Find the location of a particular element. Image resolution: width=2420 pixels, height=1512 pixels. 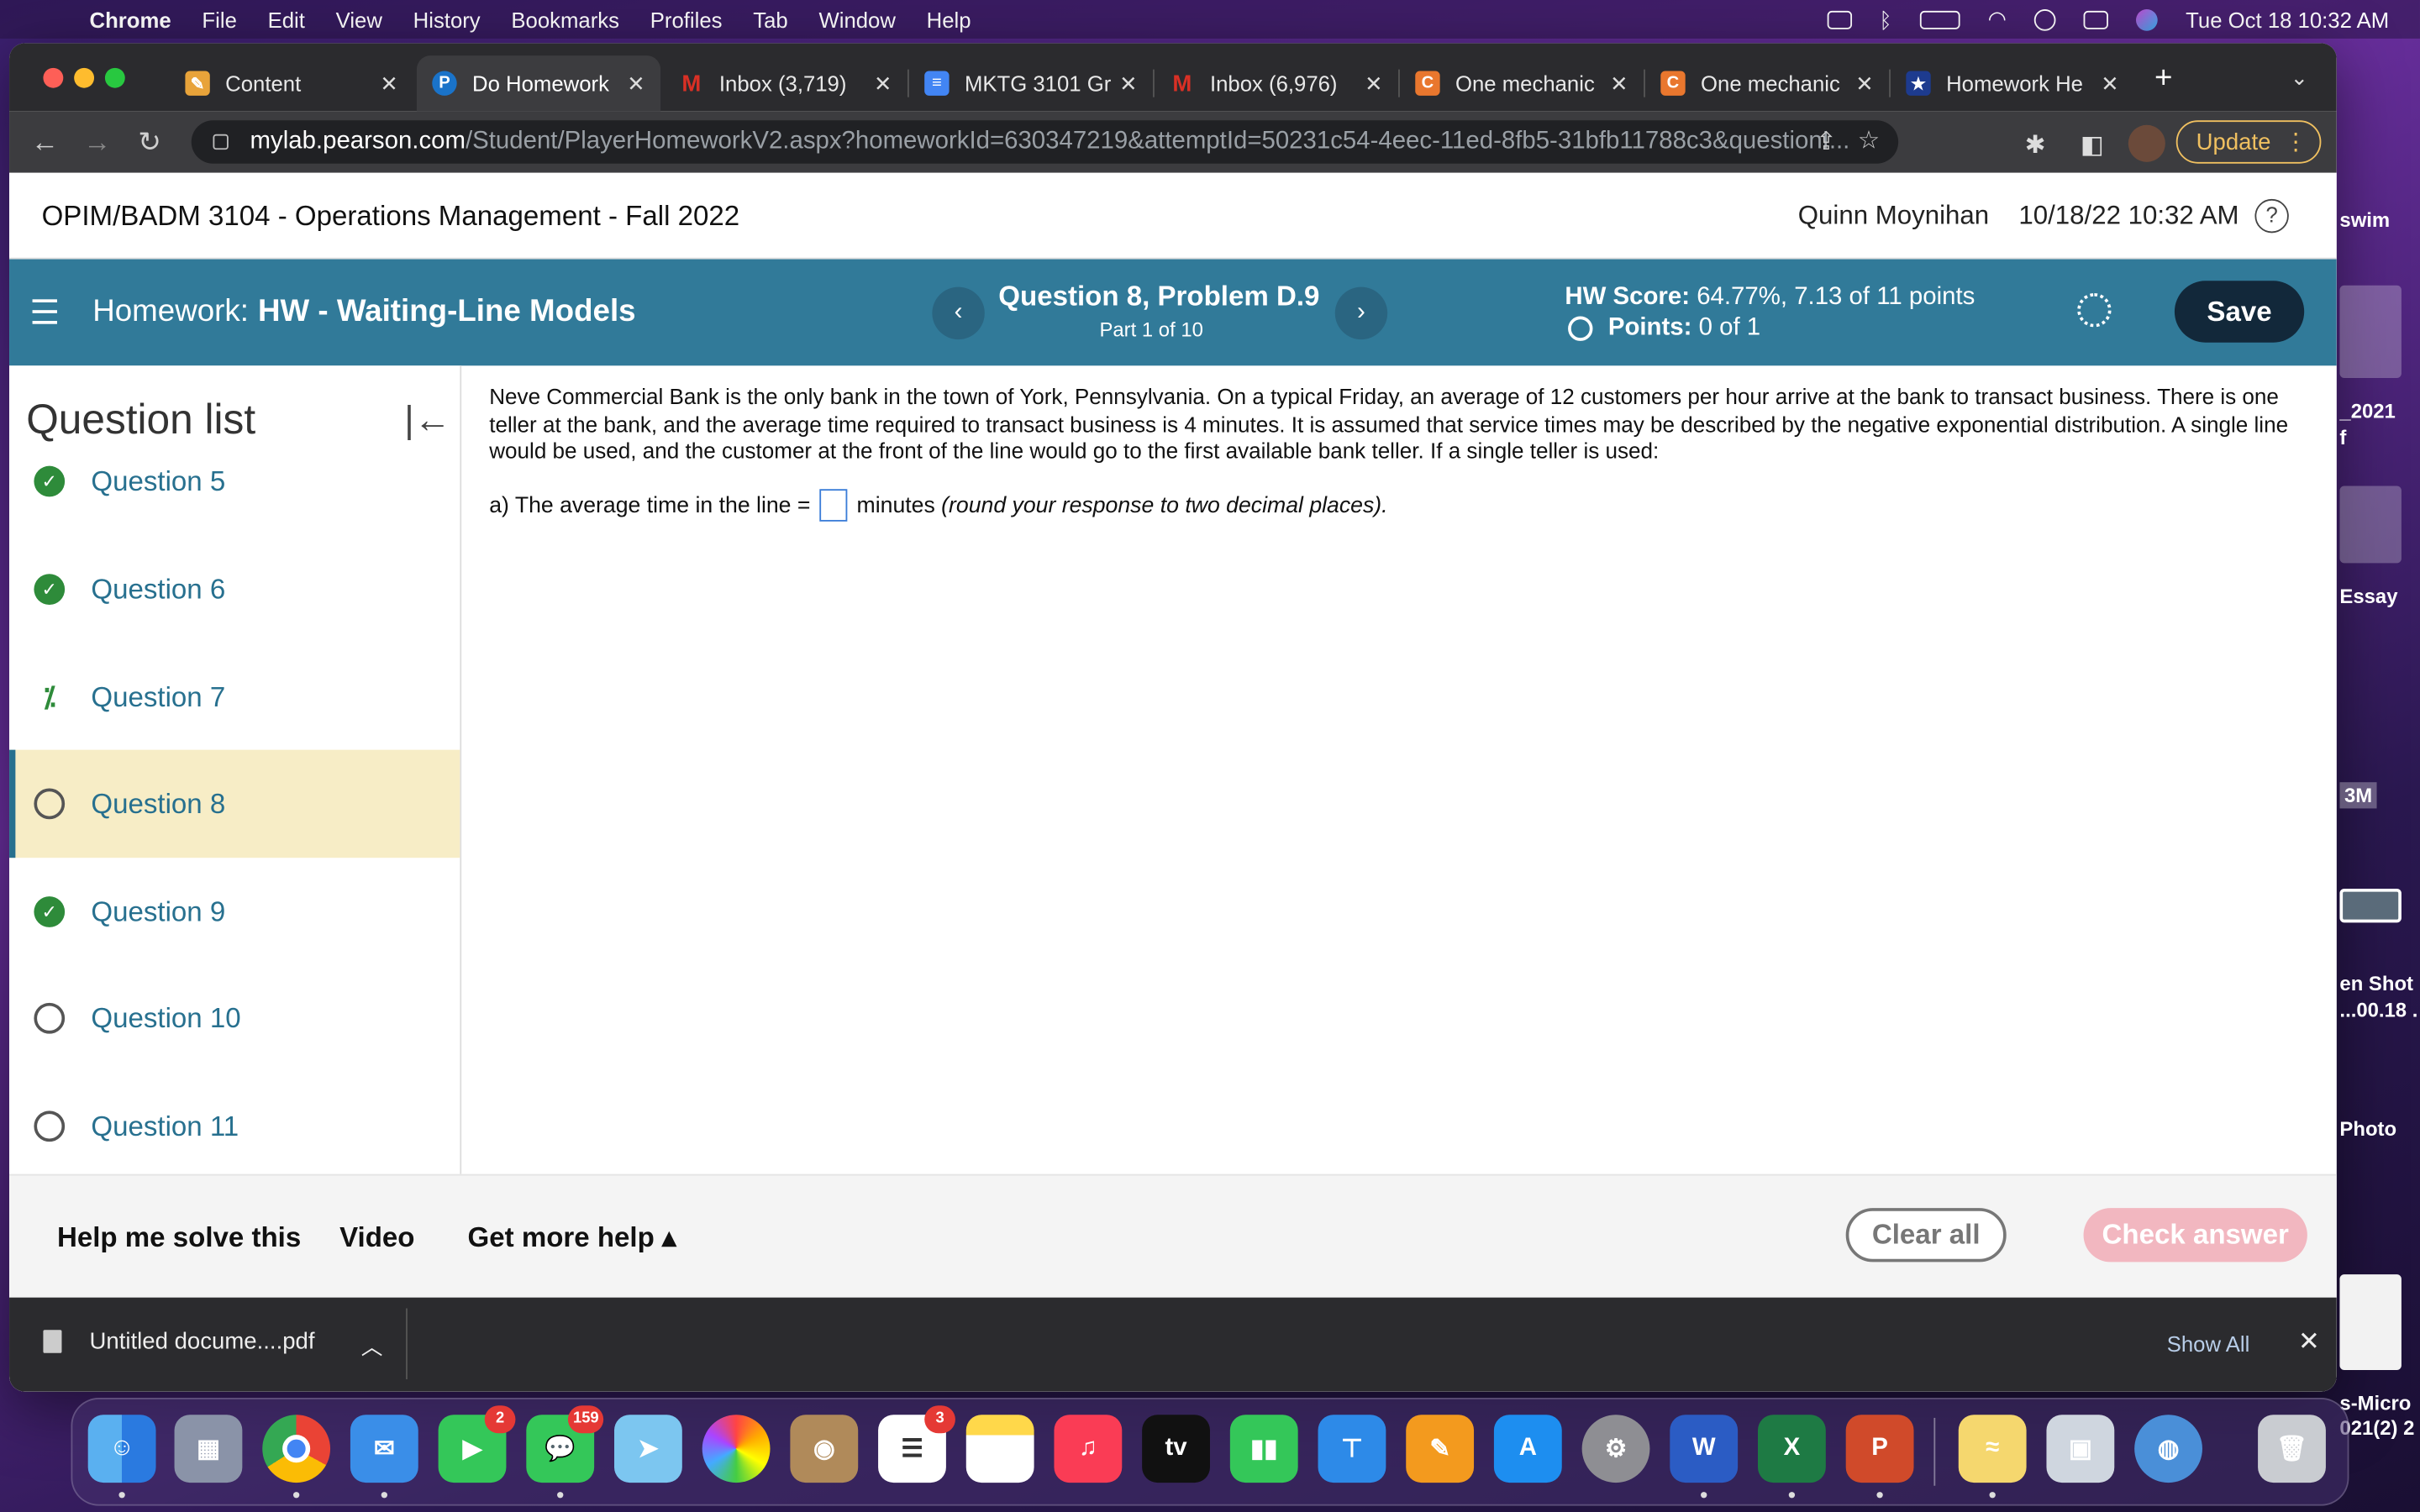

messages-icon: 💬 159 is located at coordinates (565, 1444).